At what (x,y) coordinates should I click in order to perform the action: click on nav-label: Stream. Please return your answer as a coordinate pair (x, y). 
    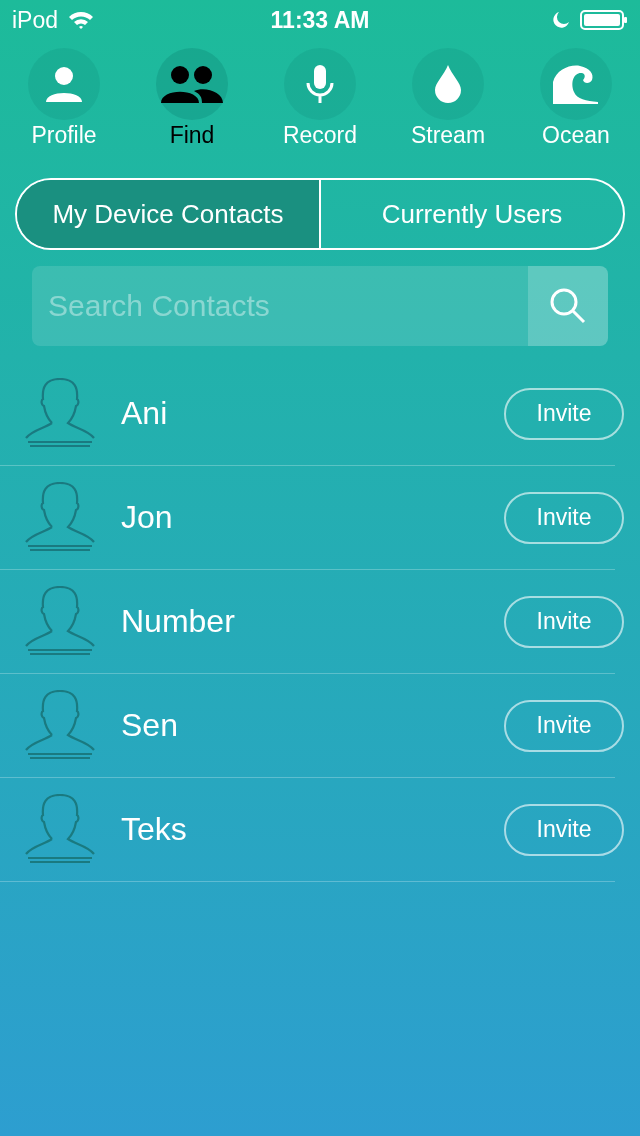
    Looking at the image, I should click on (448, 135).